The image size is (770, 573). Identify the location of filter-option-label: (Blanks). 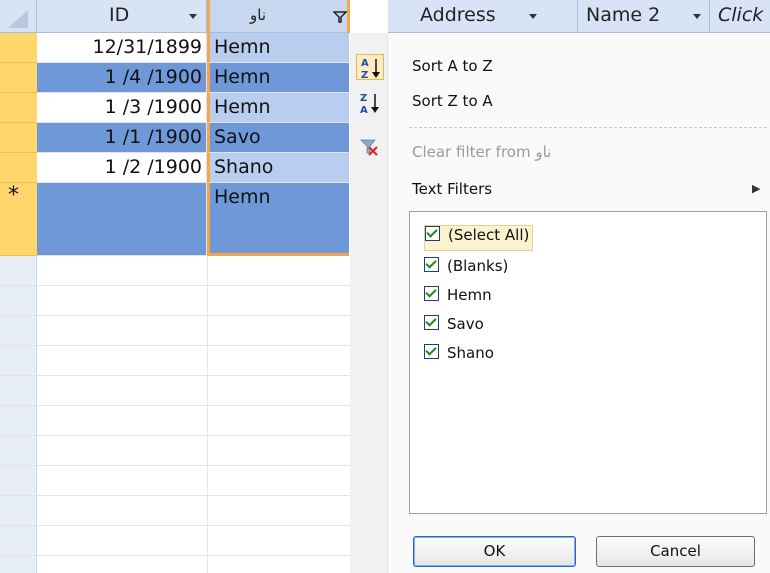
(478, 266).